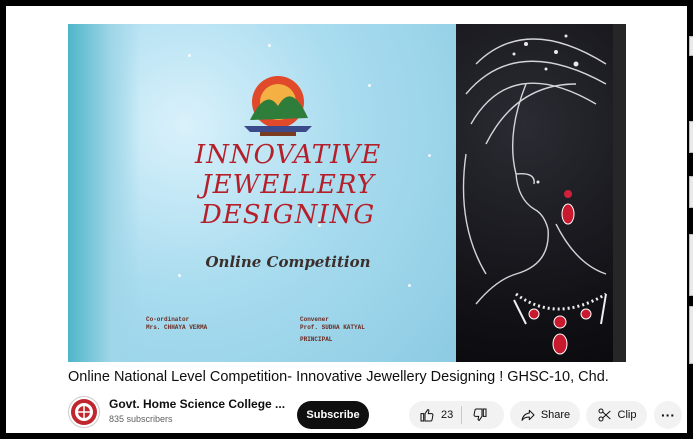  I want to click on poster-title: INNOVATIVE JEWELLERY DESIGNING, so click(288, 185).